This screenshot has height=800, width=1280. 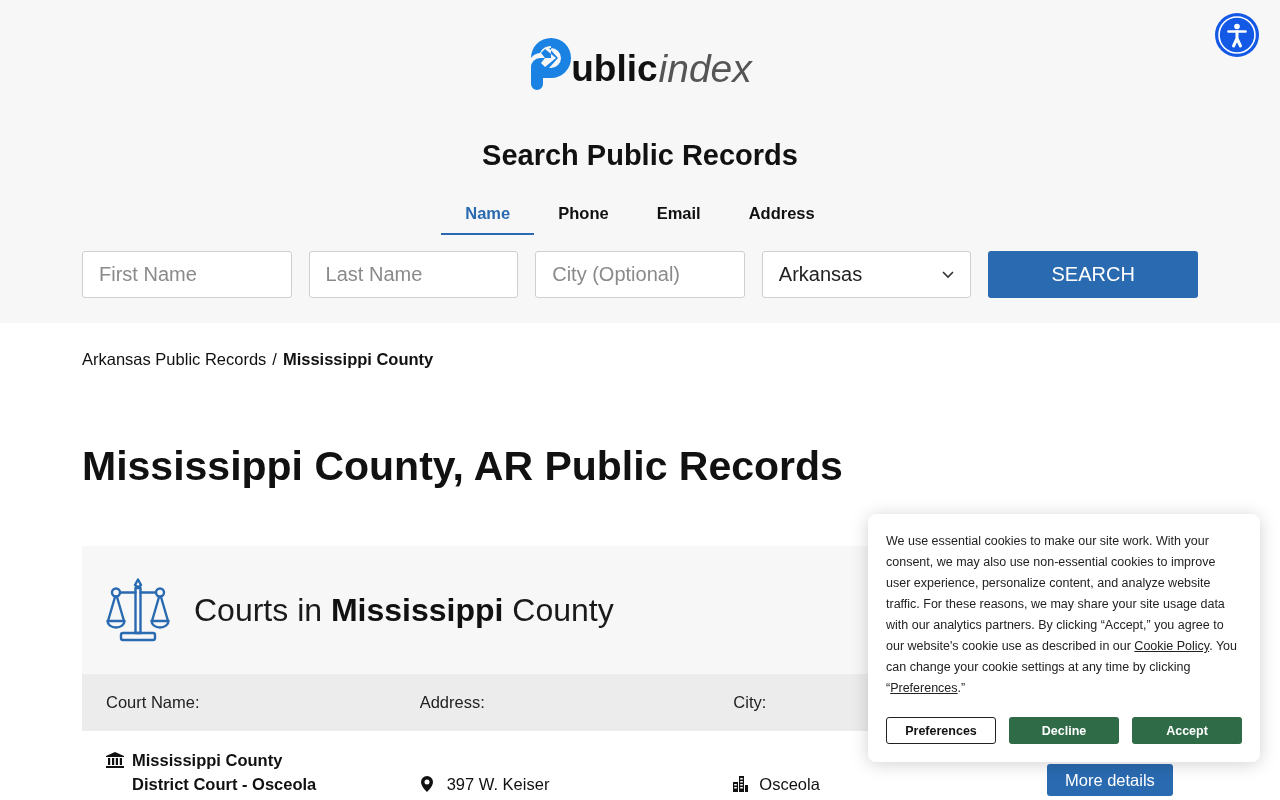 What do you see at coordinates (452, 702) in the screenshot?
I see `column-header: Address:` at bounding box center [452, 702].